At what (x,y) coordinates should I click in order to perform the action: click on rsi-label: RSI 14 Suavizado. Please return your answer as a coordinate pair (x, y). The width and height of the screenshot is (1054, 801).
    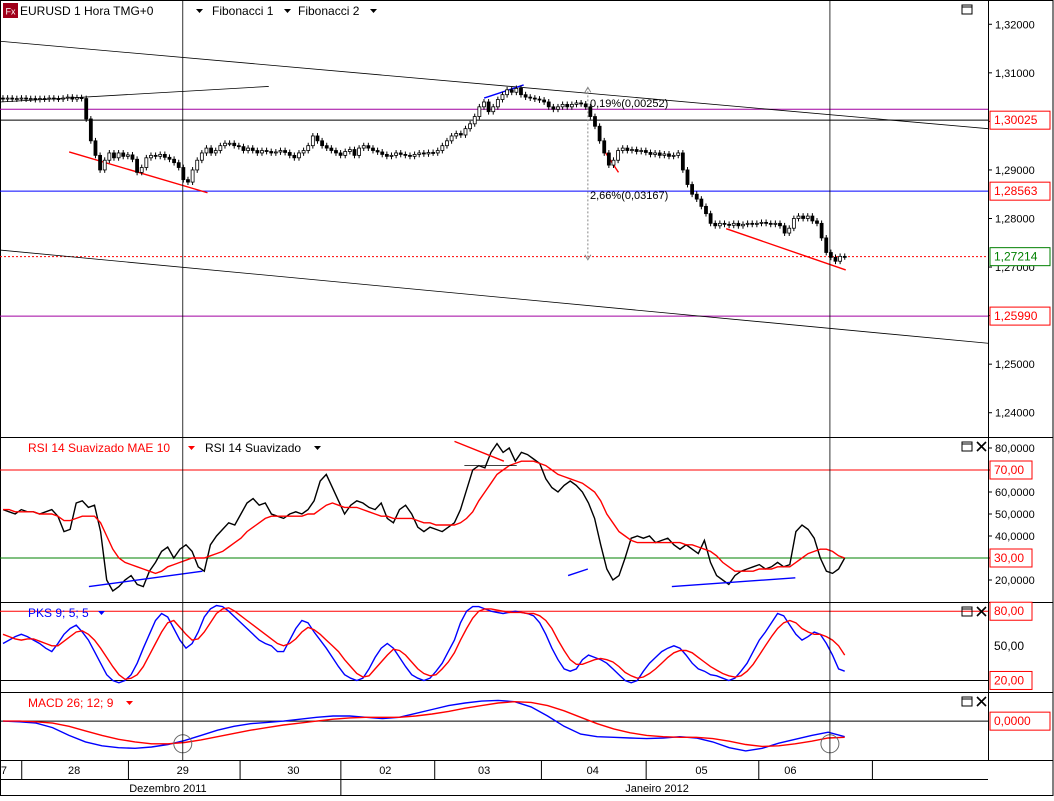
    Looking at the image, I should click on (253, 448).